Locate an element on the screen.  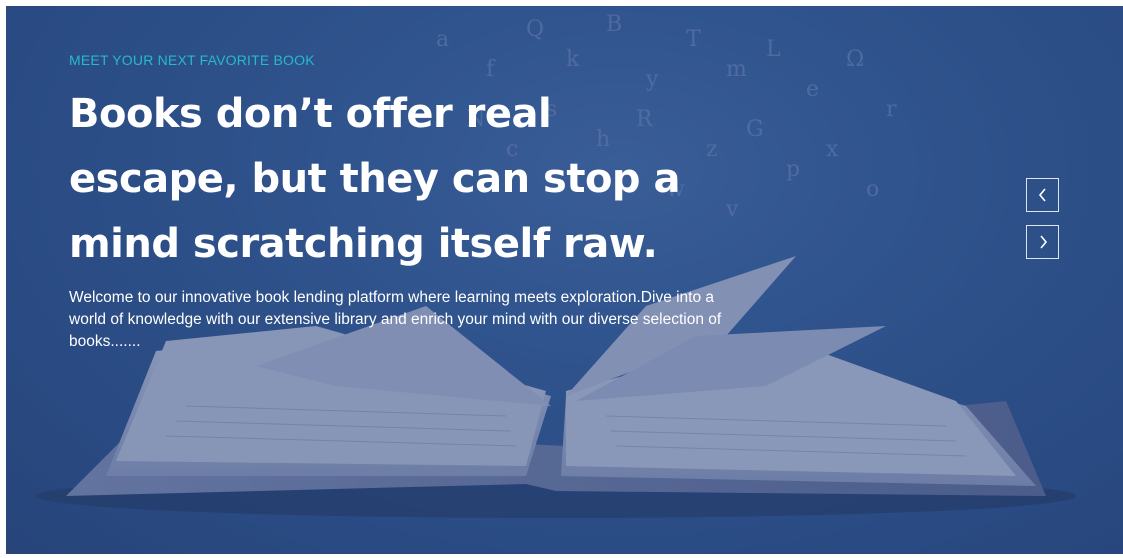
chevron-left-icon is located at coordinates (1042, 195).